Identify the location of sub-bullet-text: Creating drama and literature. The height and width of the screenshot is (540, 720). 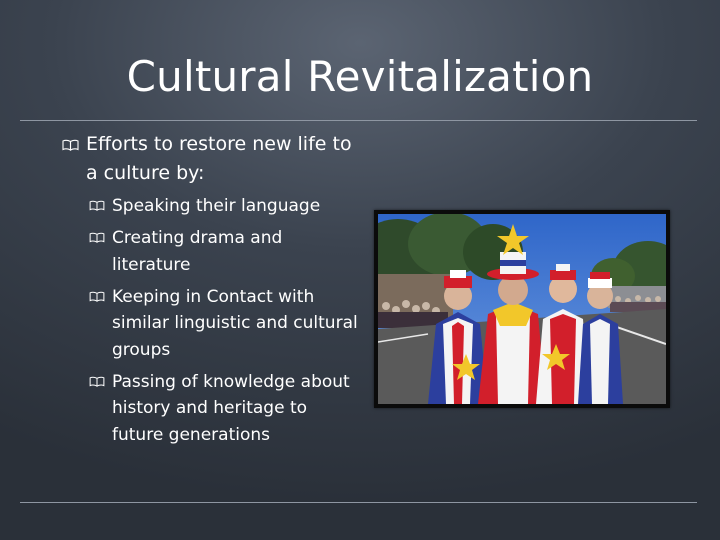
(197, 251).